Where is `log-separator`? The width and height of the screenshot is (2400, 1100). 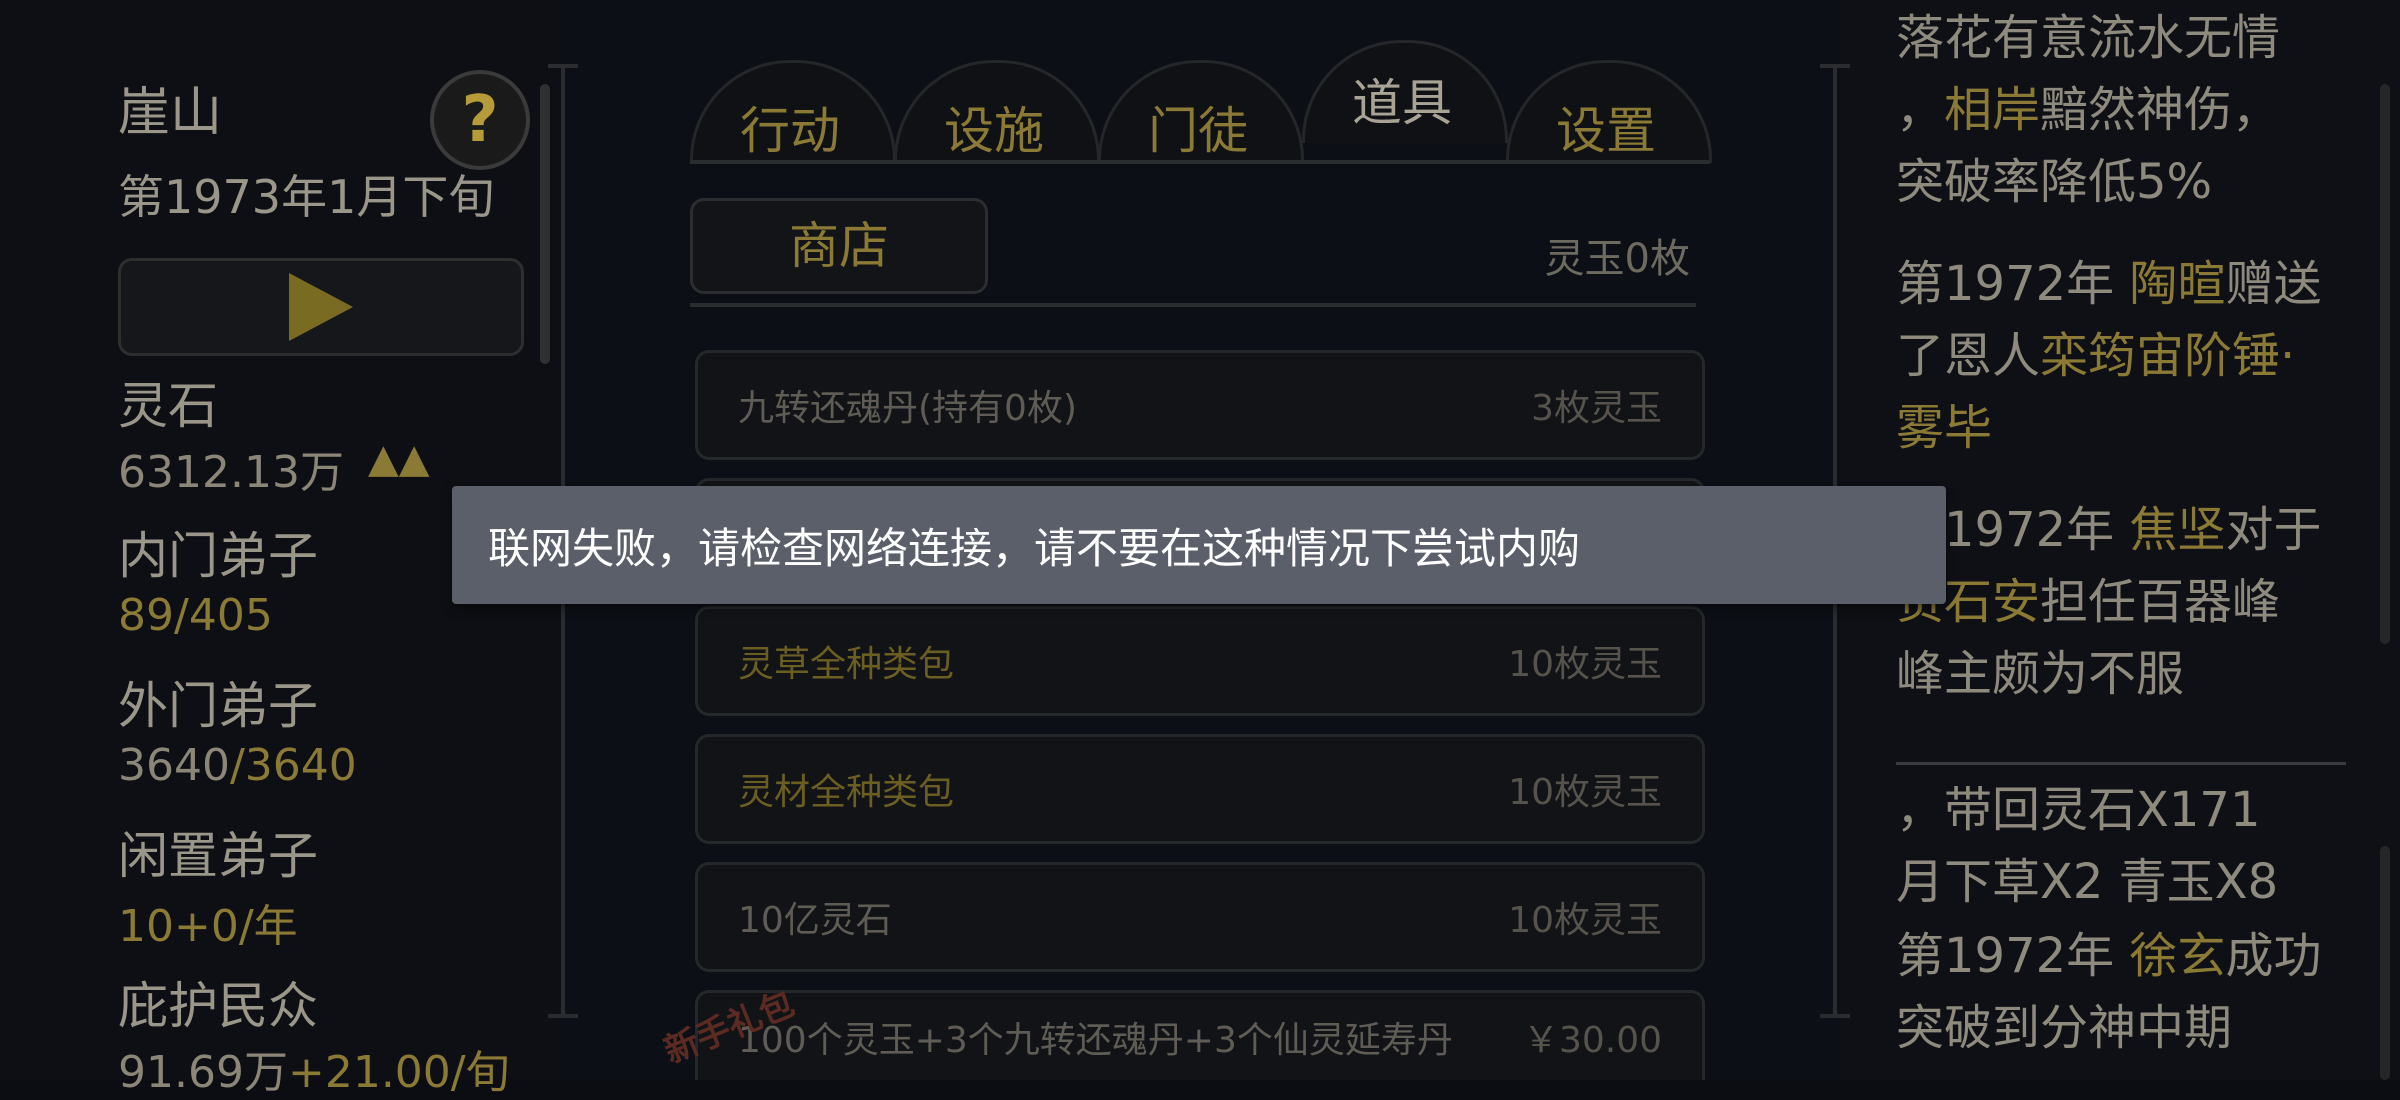
log-separator is located at coordinates (2121, 763).